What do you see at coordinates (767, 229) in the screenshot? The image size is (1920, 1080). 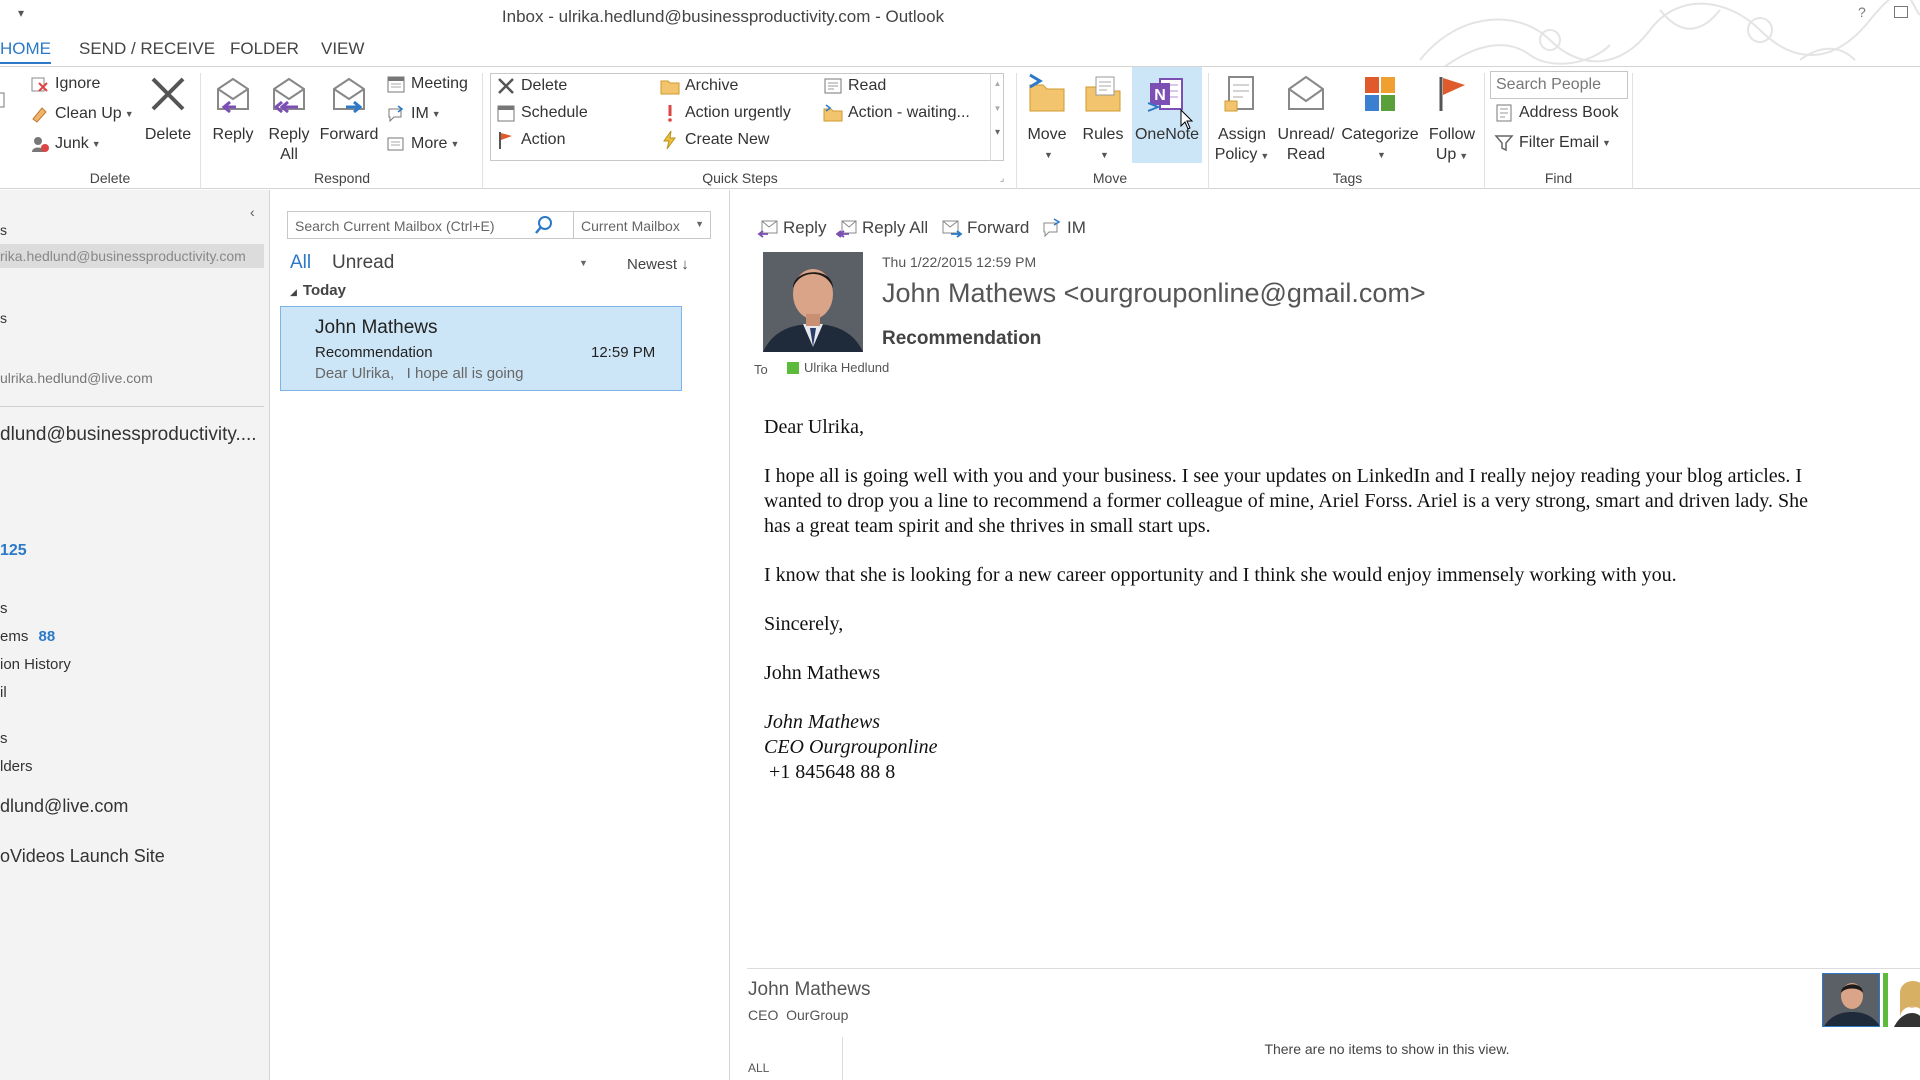 I see `reply-icon` at bounding box center [767, 229].